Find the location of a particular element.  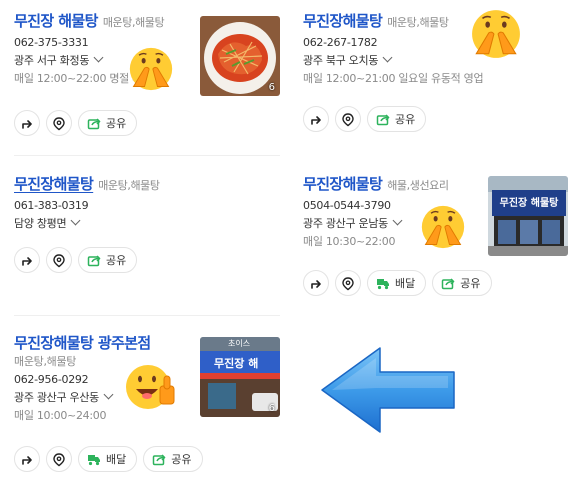

listing-address: 광주 북구 오치동 is located at coordinates (438, 61).